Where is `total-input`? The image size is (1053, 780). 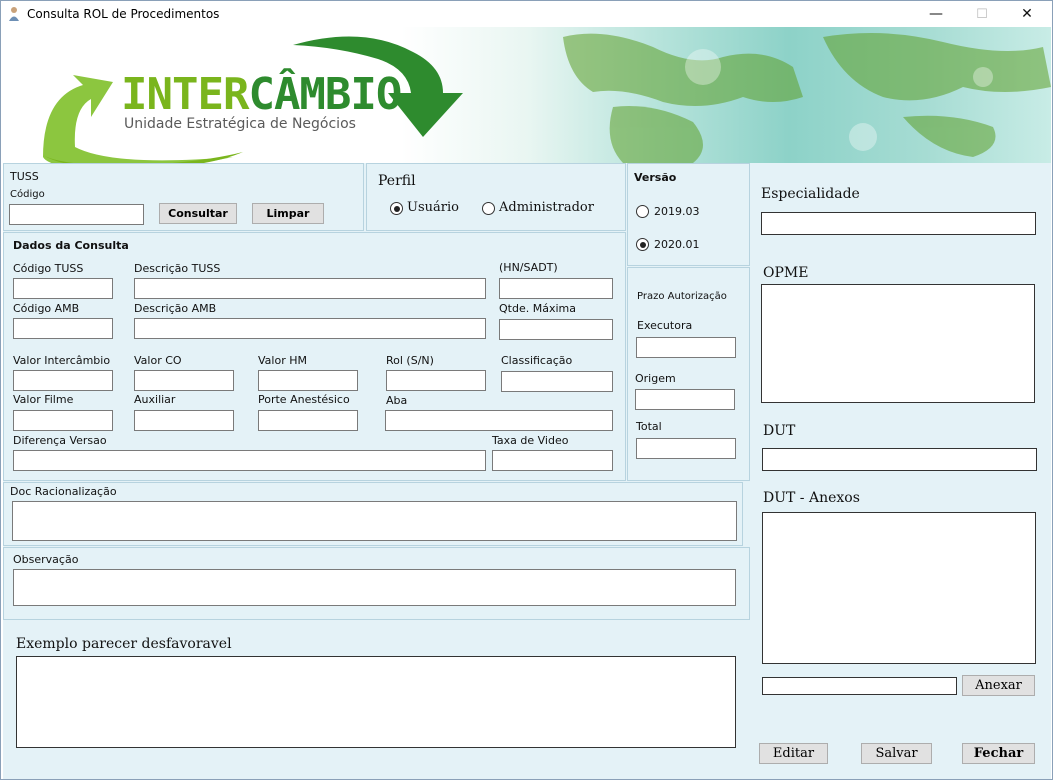
total-input is located at coordinates (686, 448).